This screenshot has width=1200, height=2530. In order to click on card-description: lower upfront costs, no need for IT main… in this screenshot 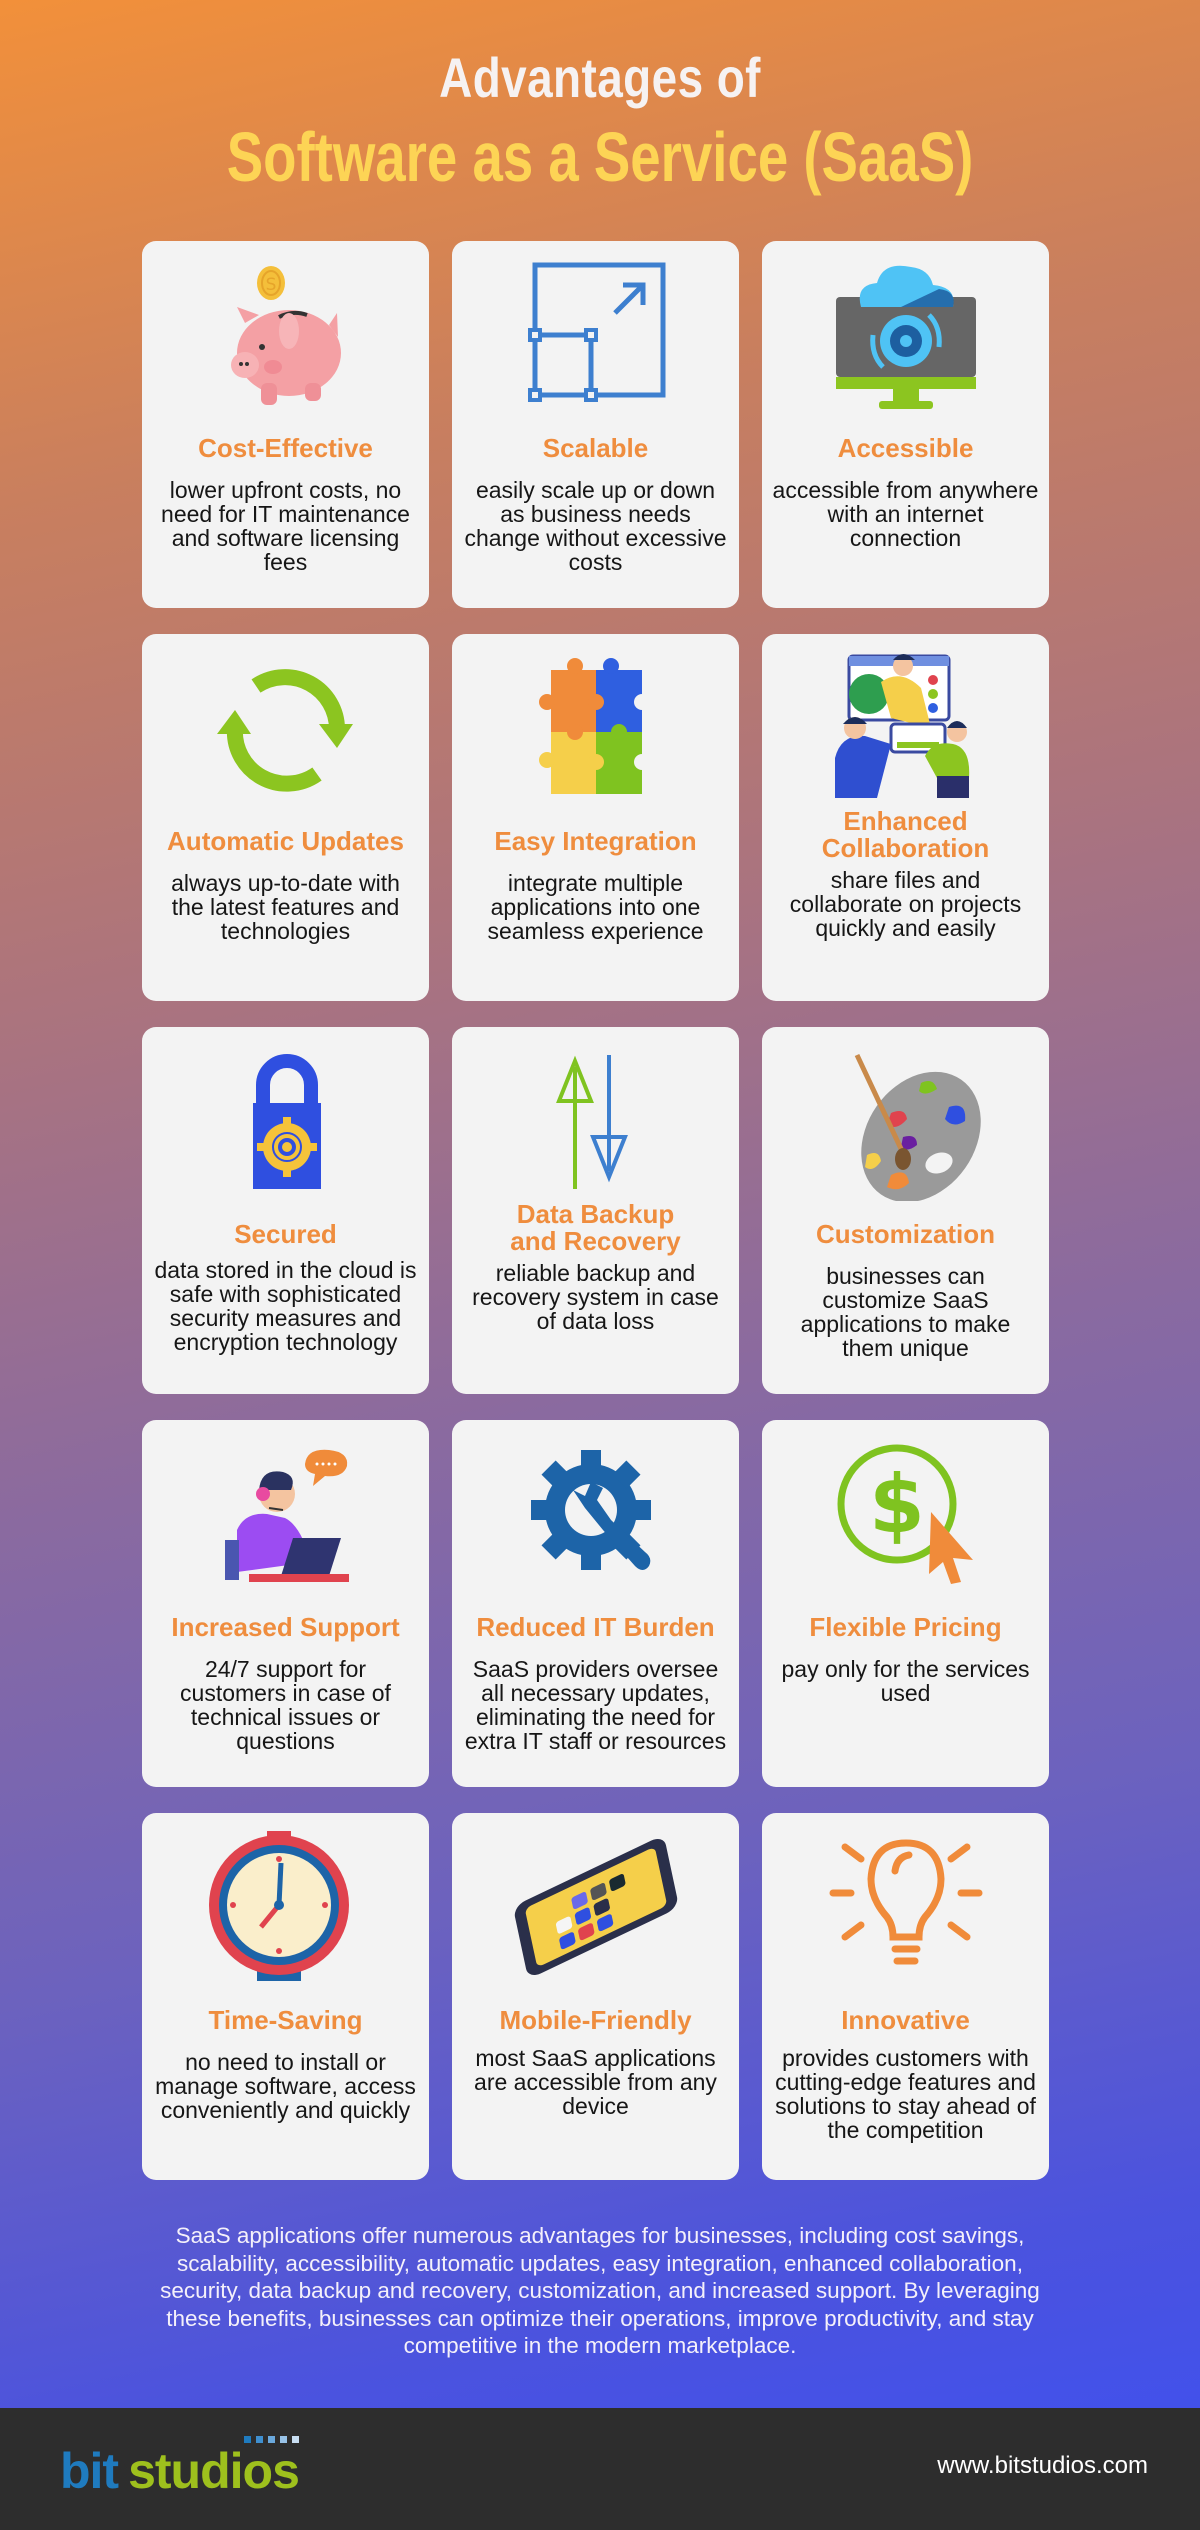, I will do `click(285, 526)`.